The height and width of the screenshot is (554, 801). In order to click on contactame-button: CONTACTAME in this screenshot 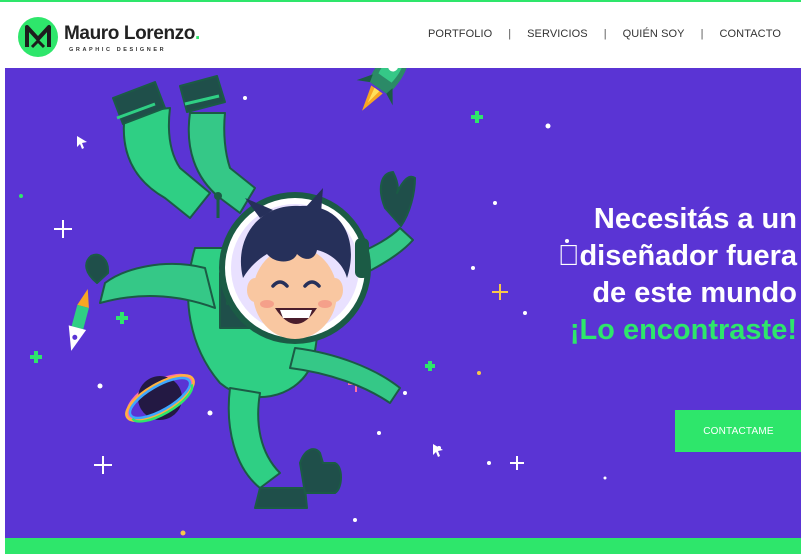, I will do `click(738, 431)`.